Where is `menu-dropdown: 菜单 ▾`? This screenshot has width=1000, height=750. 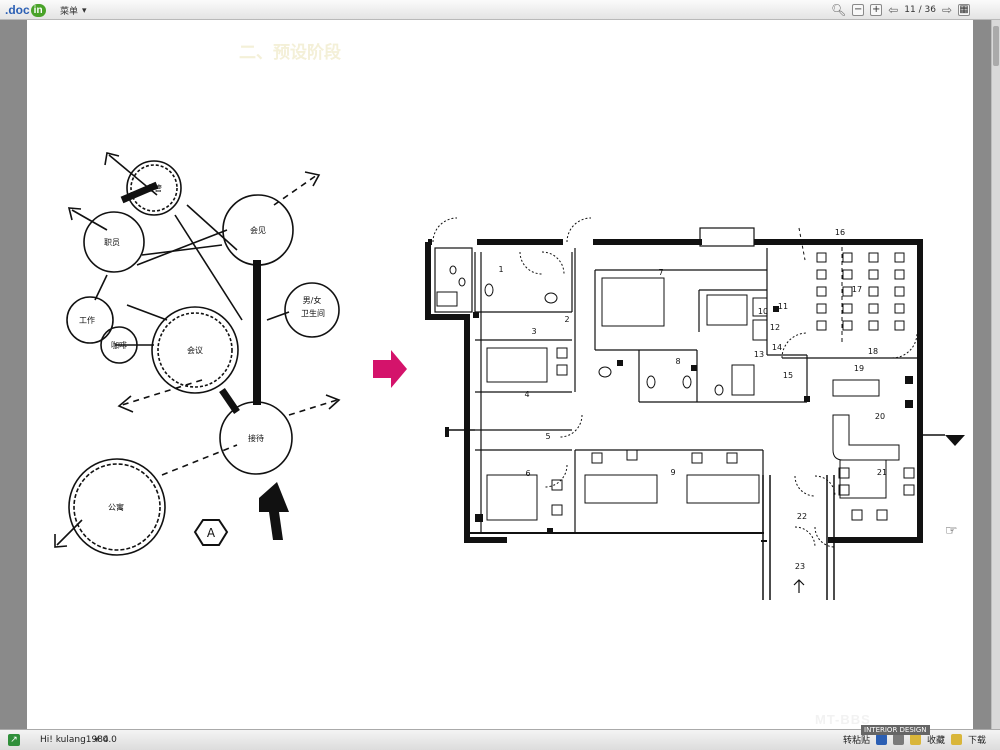 menu-dropdown: 菜单 ▾ is located at coordinates (73, 11).